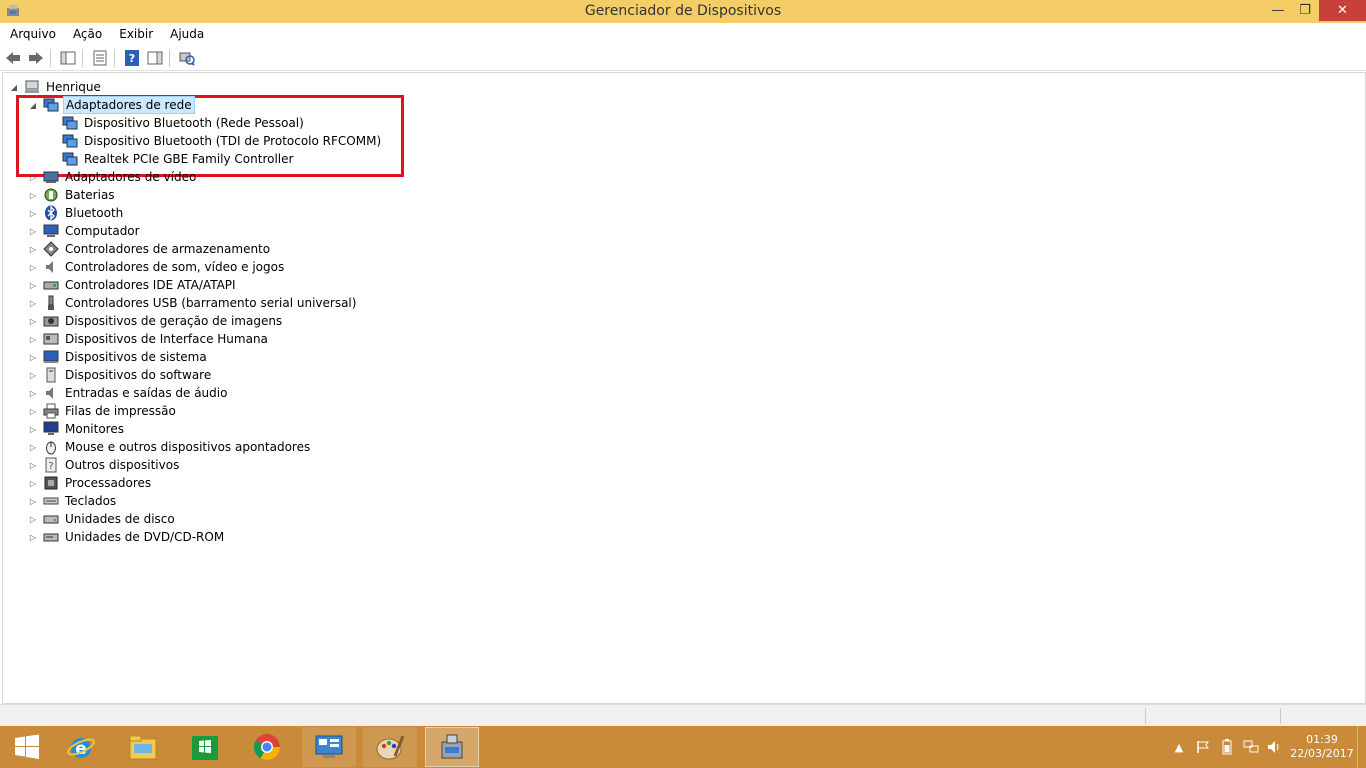 This screenshot has width=1366, height=768. I want to click on toolbar: ?, so click(683, 58).